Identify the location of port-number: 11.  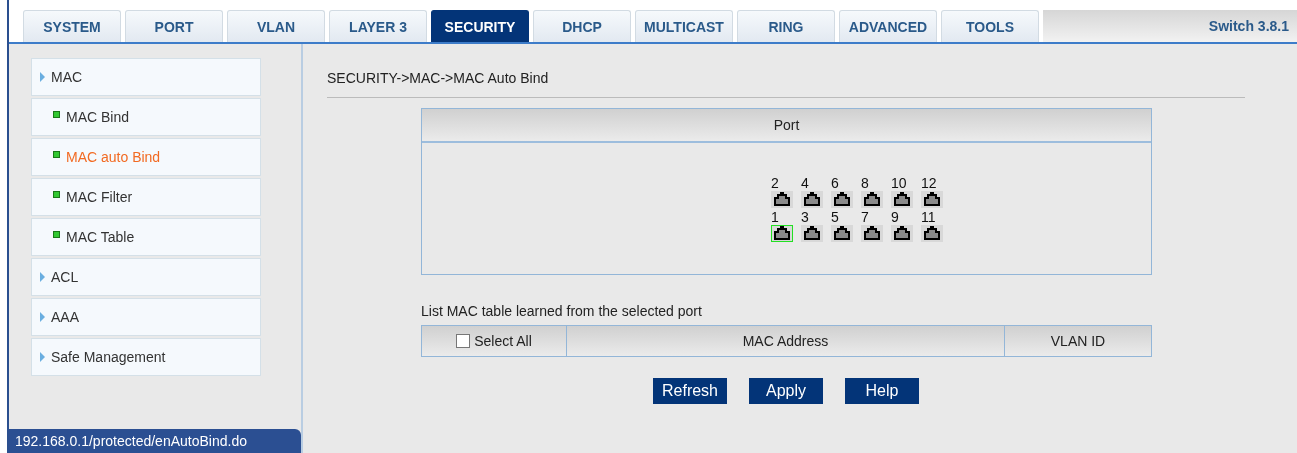
(928, 217).